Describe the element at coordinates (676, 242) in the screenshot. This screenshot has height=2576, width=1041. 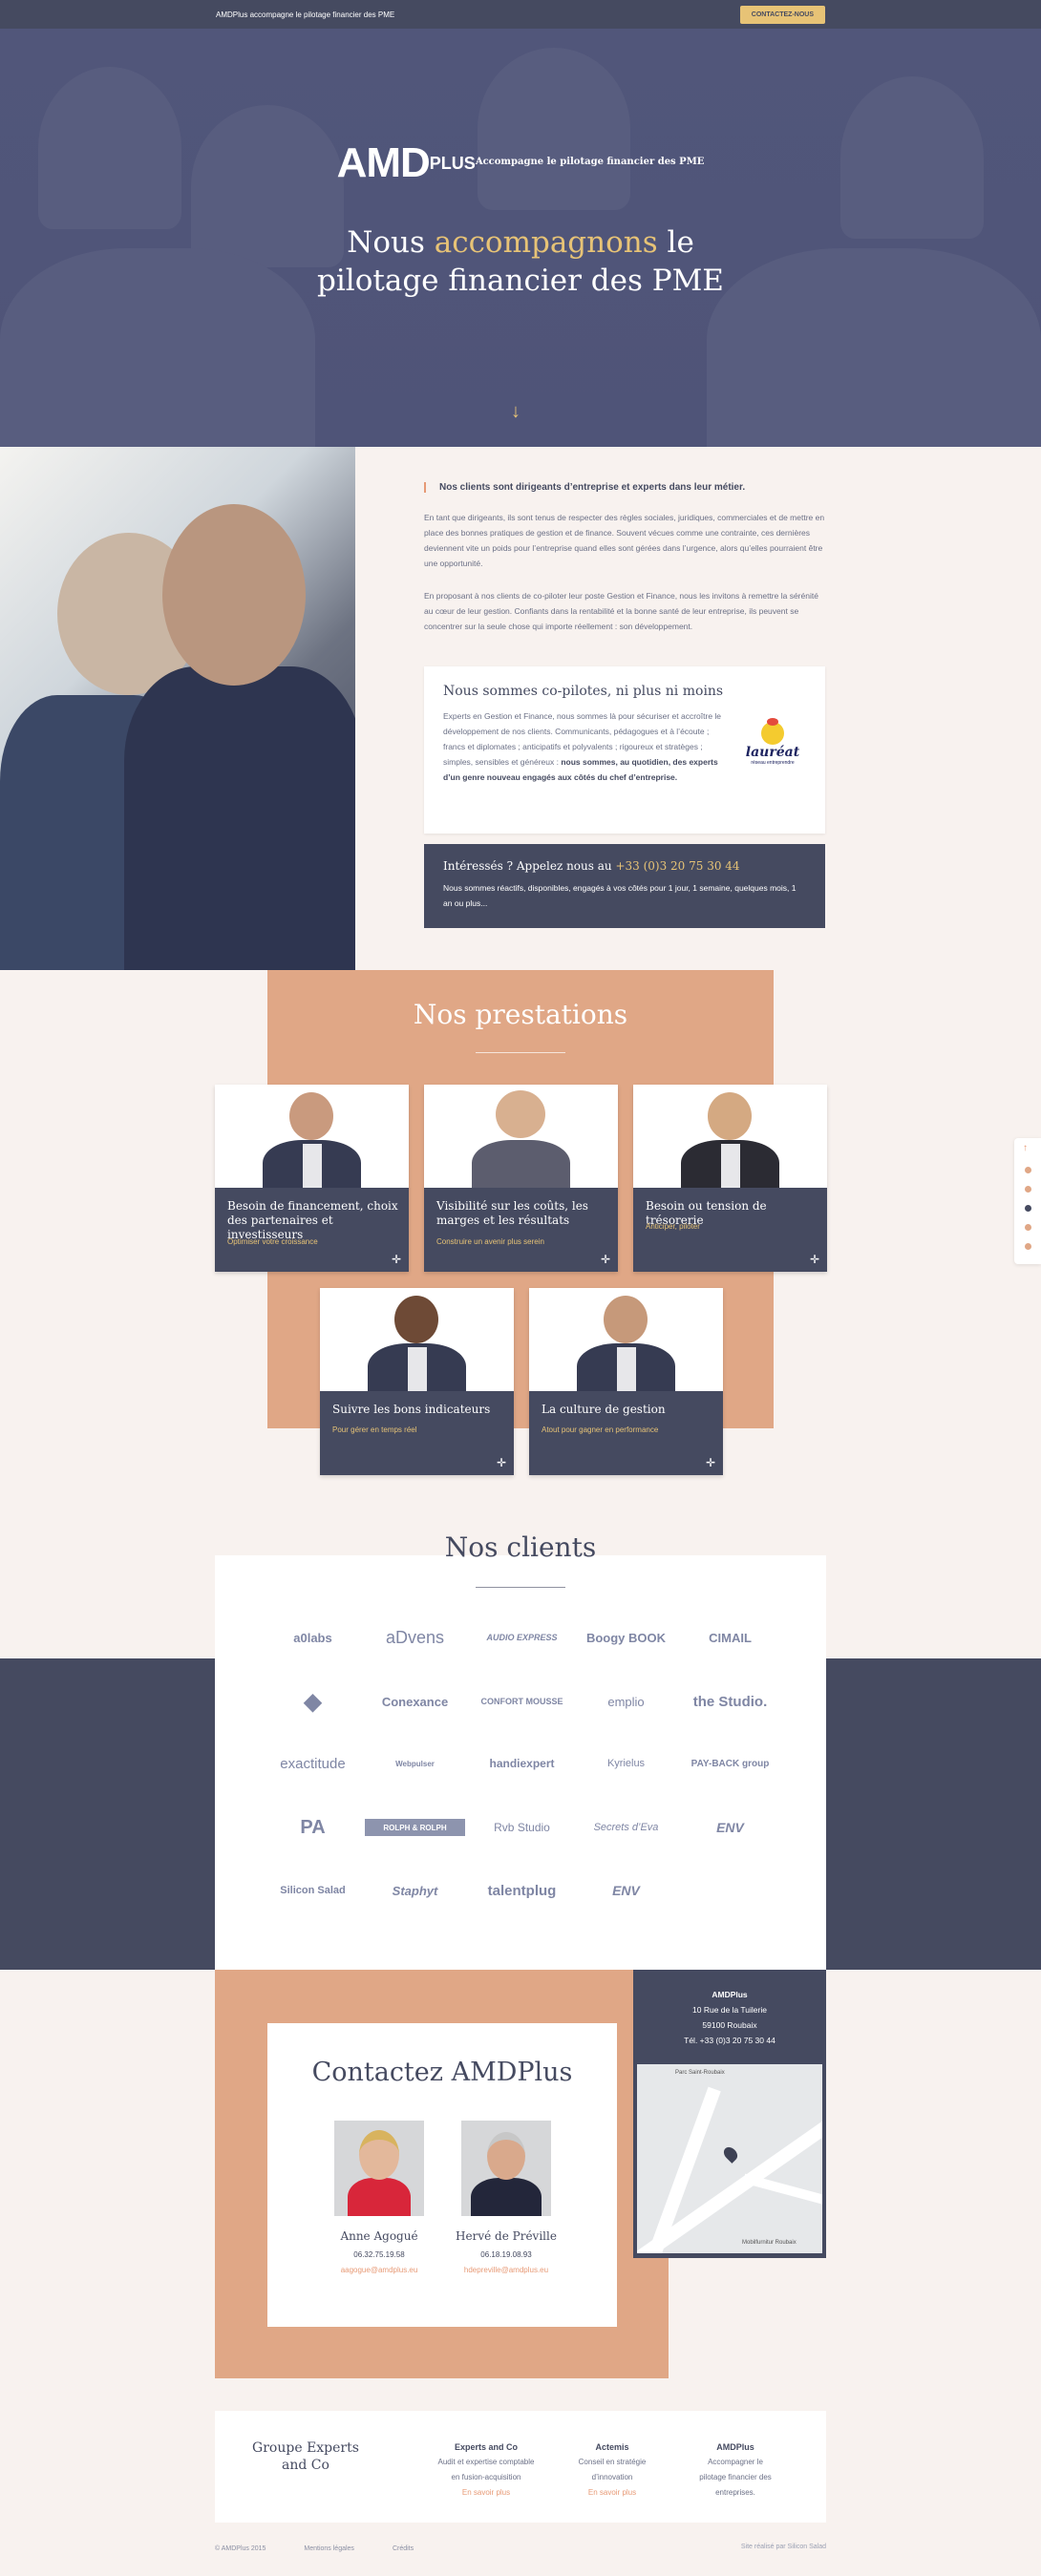
I see `hero-title-part: le` at that location.